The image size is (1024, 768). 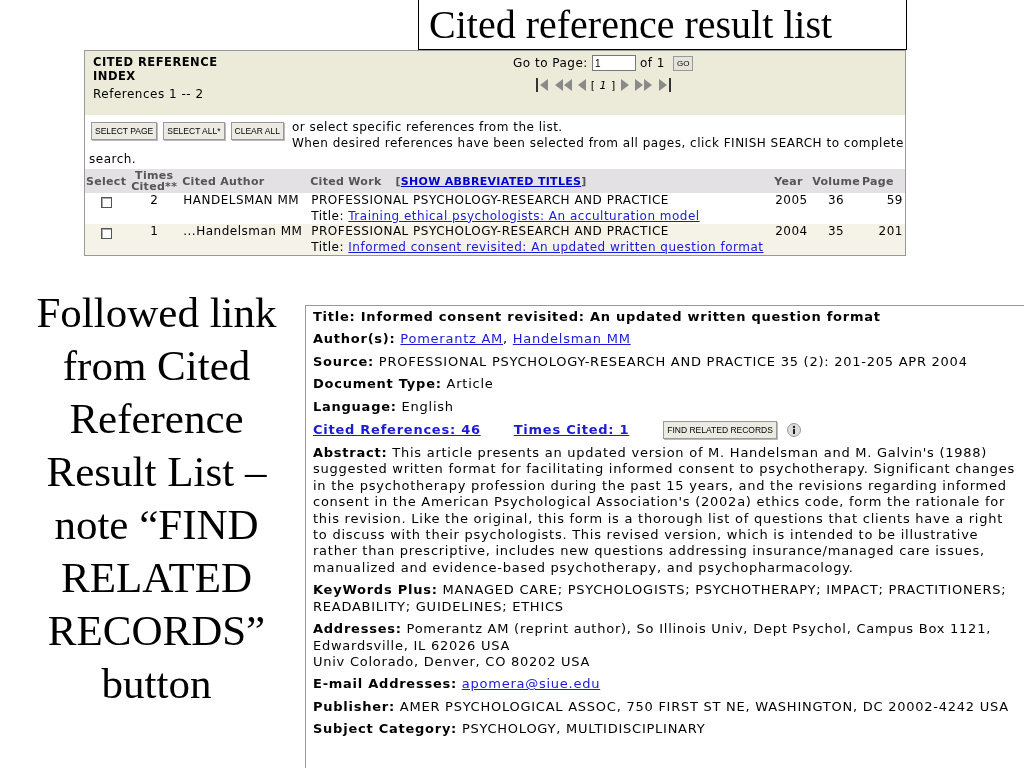 I want to click on table-cell: 36, so click(x=836, y=200).